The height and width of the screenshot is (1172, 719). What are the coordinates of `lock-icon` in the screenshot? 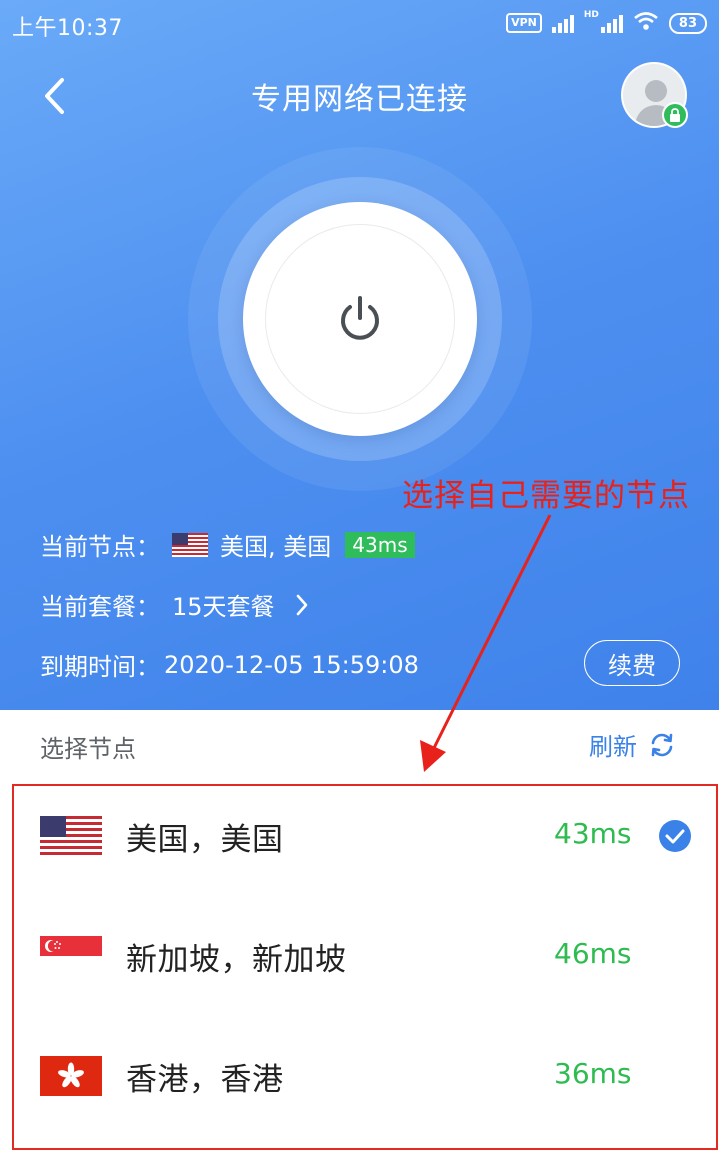 It's located at (675, 115).